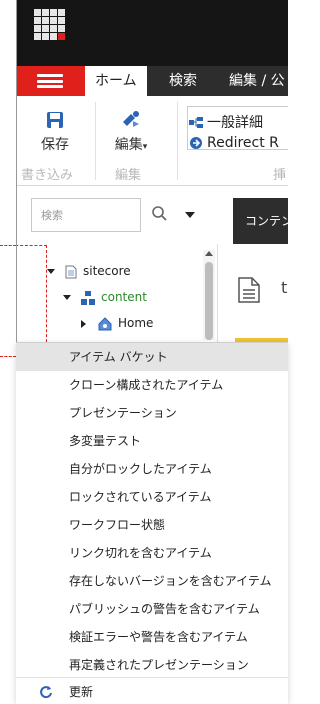  Describe the element at coordinates (196, 143) in the screenshot. I see `redirect-icon` at that location.